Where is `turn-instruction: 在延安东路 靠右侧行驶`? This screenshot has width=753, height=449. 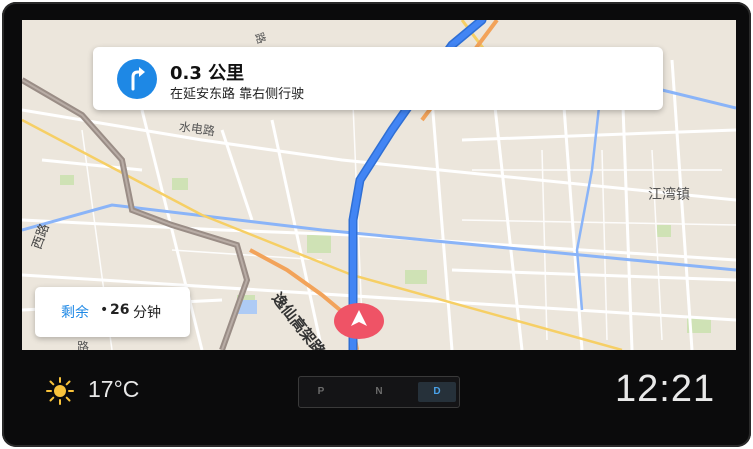 turn-instruction: 在延安东路 靠右侧行驶 is located at coordinates (237, 94).